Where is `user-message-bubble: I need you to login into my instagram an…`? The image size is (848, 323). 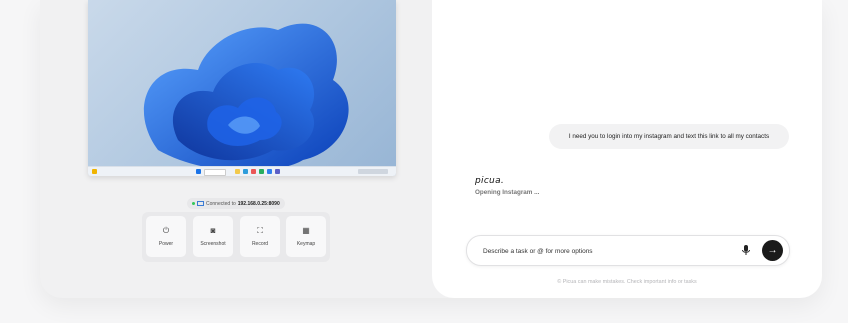 user-message-bubble: I need you to login into my instagram an… is located at coordinates (669, 136).